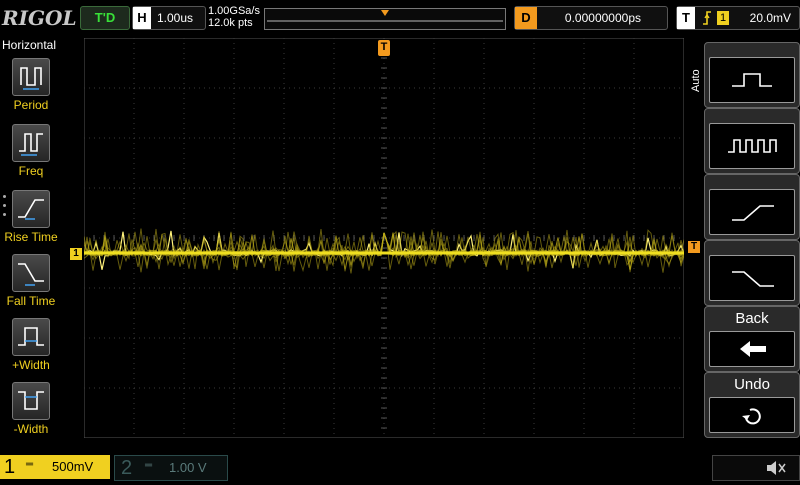 The height and width of the screenshot is (485, 800). I want to click on fall-time-icon, so click(31, 273).